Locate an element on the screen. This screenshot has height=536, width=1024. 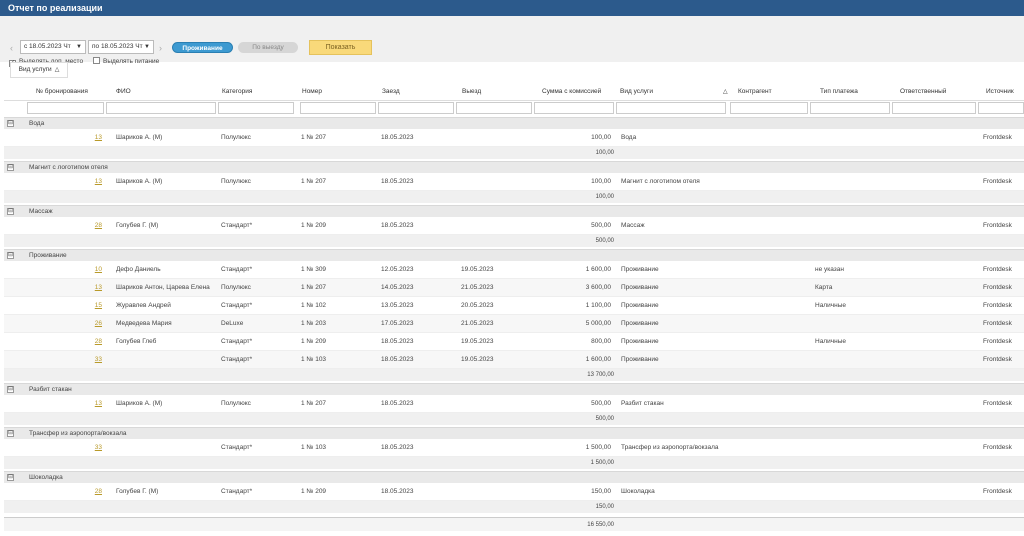
column-header: Источник is located at coordinates (1000, 92).